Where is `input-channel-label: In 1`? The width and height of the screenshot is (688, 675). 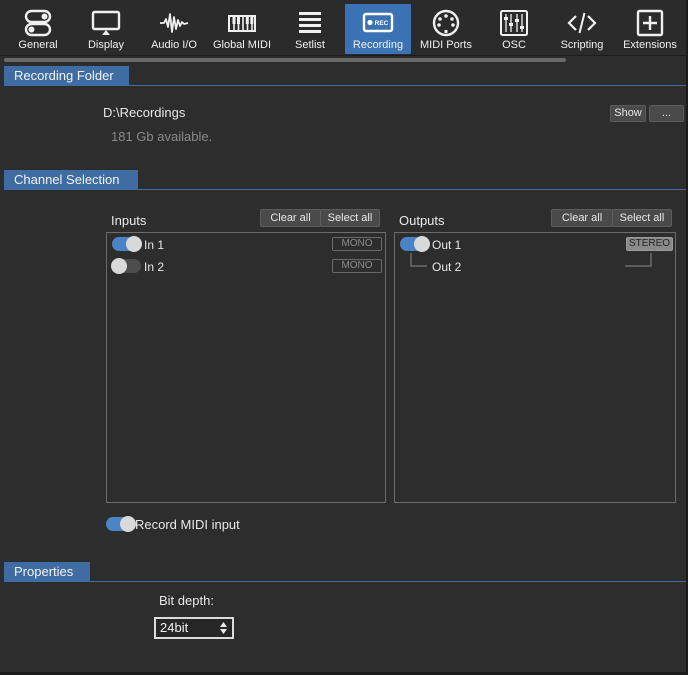
input-channel-label: In 1 is located at coordinates (154, 245).